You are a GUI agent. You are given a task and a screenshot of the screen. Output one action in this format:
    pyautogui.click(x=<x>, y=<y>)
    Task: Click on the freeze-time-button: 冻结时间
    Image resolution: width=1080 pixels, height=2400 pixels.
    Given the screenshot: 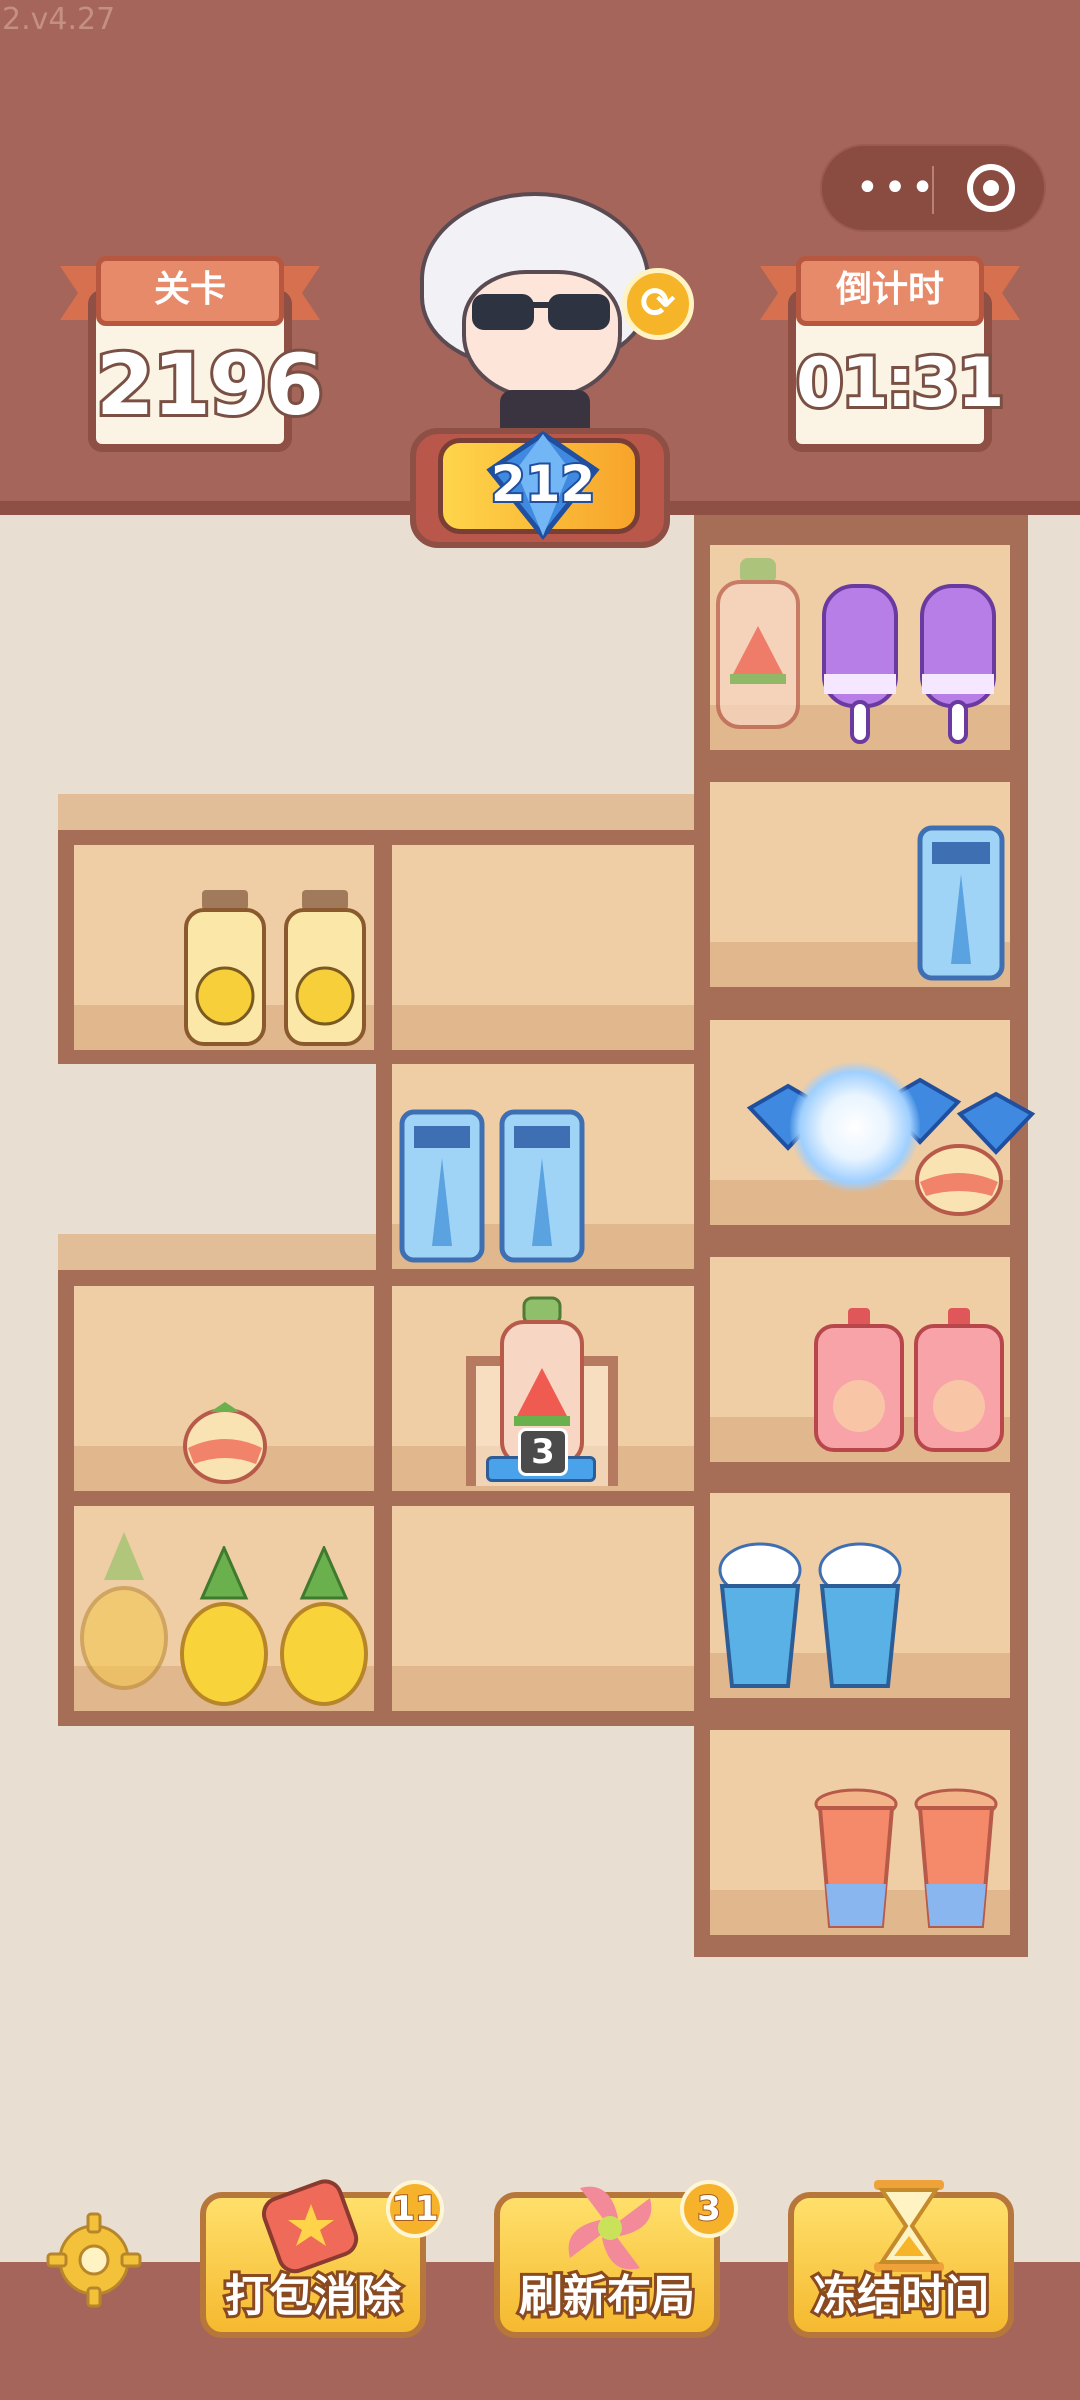 What is the action you would take?
    pyautogui.click(x=901, y=2259)
    